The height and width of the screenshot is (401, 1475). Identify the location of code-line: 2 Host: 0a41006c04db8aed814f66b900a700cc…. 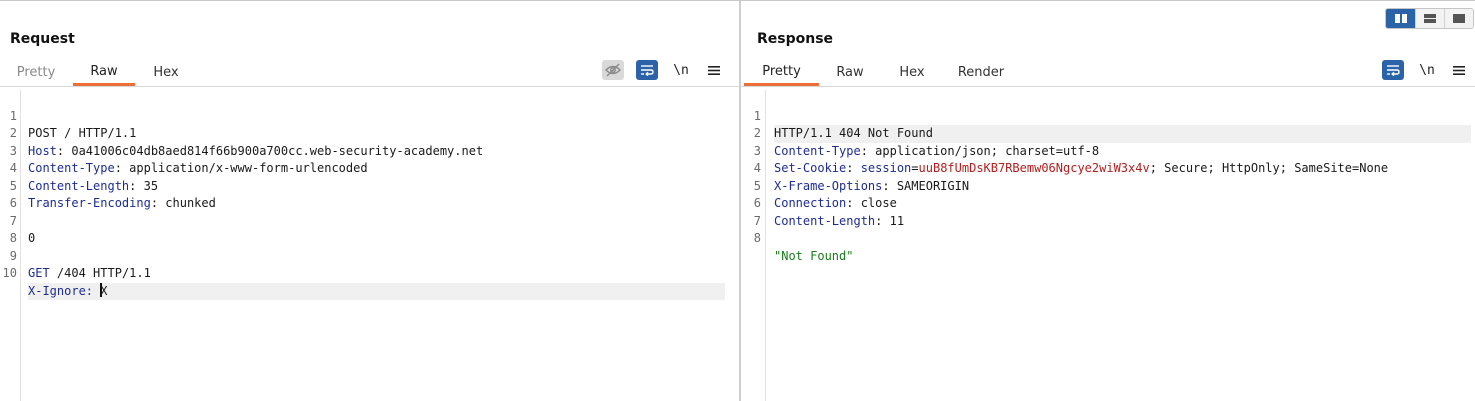
(246, 142).